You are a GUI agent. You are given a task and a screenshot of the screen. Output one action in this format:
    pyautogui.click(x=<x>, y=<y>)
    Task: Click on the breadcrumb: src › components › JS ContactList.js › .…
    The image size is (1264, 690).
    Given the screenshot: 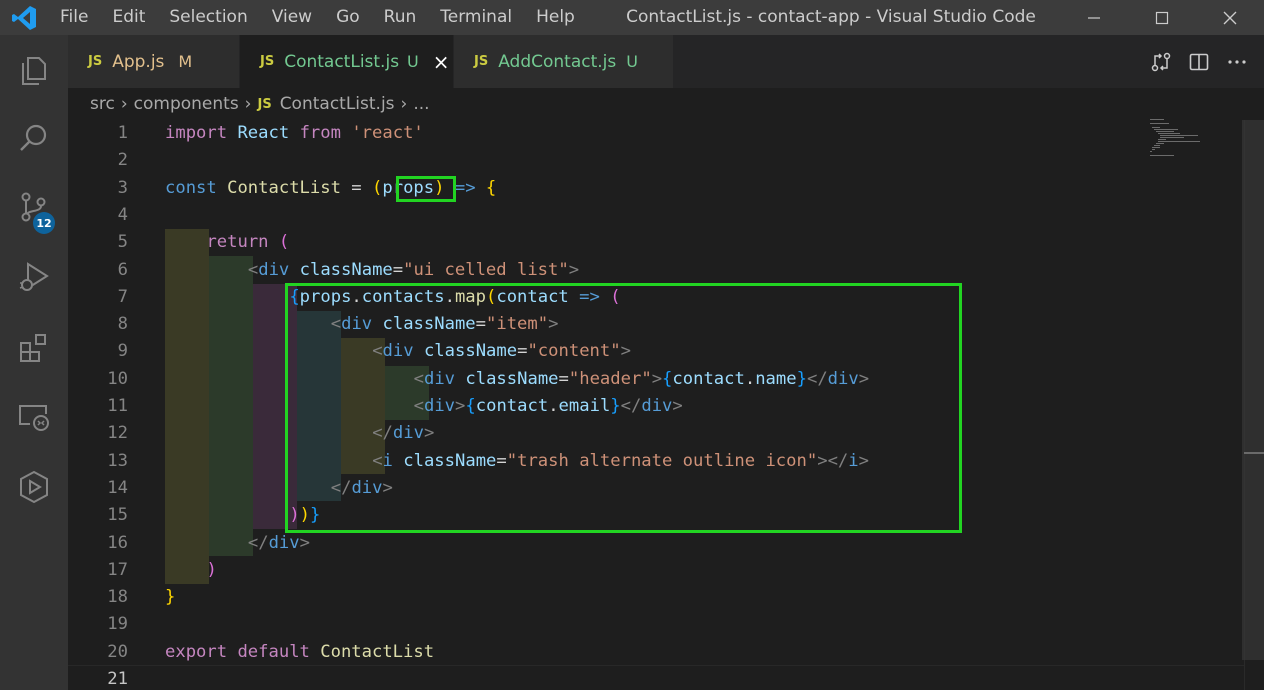 What is the action you would take?
    pyautogui.click(x=656, y=104)
    